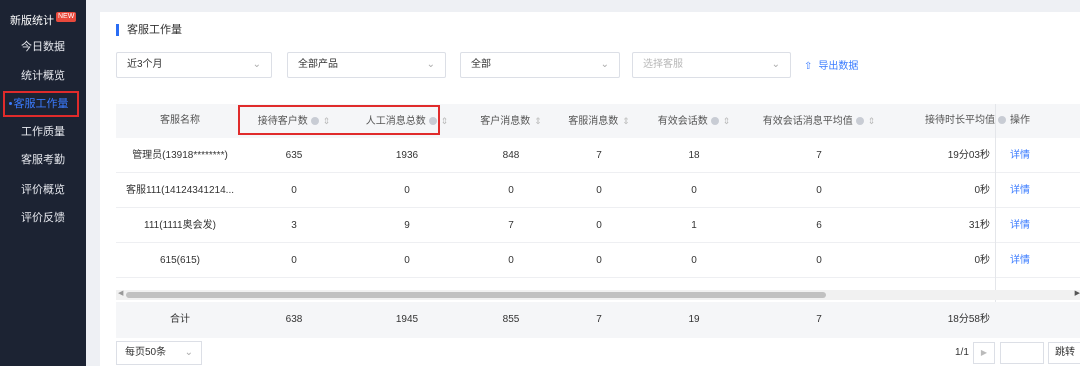 Image resolution: width=1080 pixels, height=366 pixels. Describe the element at coordinates (43, 20) in the screenshot. I see `sidebar-header: 新版统计 NEW` at that location.